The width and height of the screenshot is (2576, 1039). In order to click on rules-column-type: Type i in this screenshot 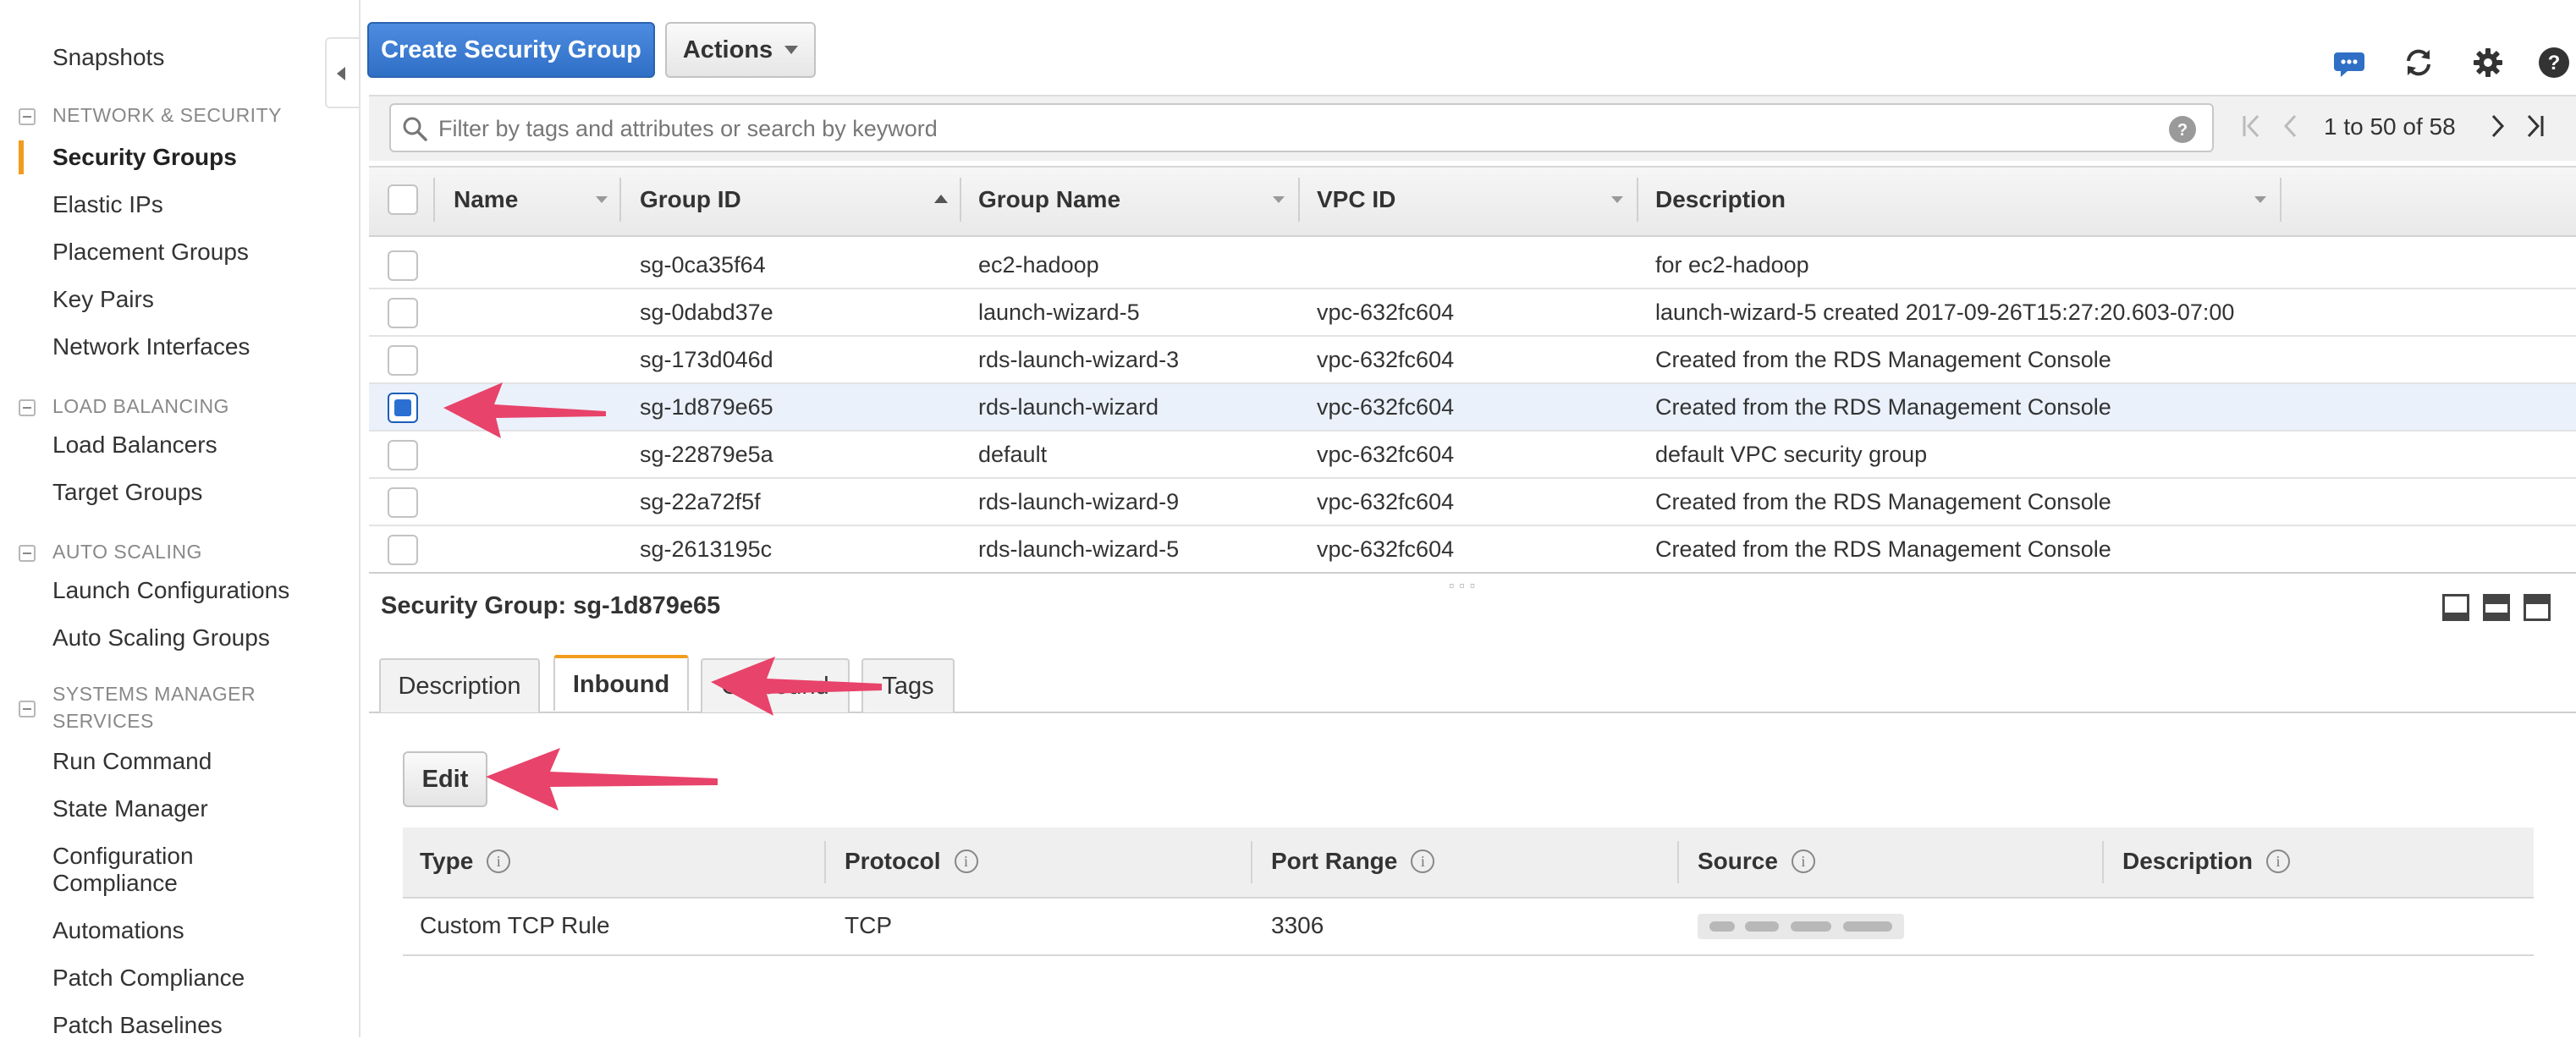, I will do `click(465, 862)`.